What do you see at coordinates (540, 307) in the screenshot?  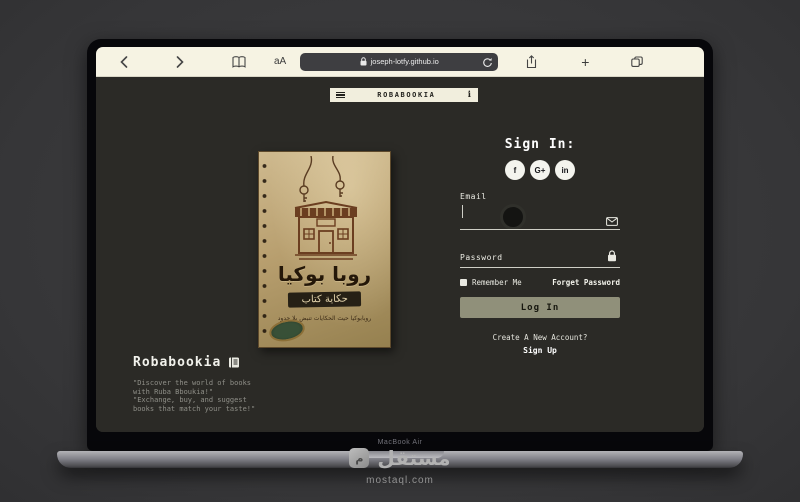 I see `login-button: Log In` at bounding box center [540, 307].